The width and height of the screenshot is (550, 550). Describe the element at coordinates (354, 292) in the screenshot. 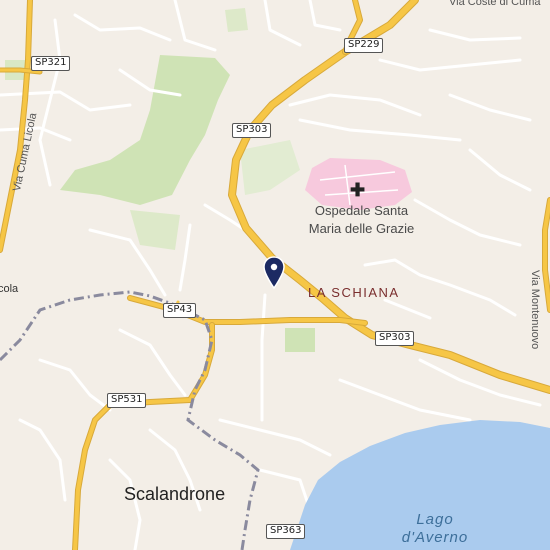

I see `district-label: LA SCHIANA` at that location.